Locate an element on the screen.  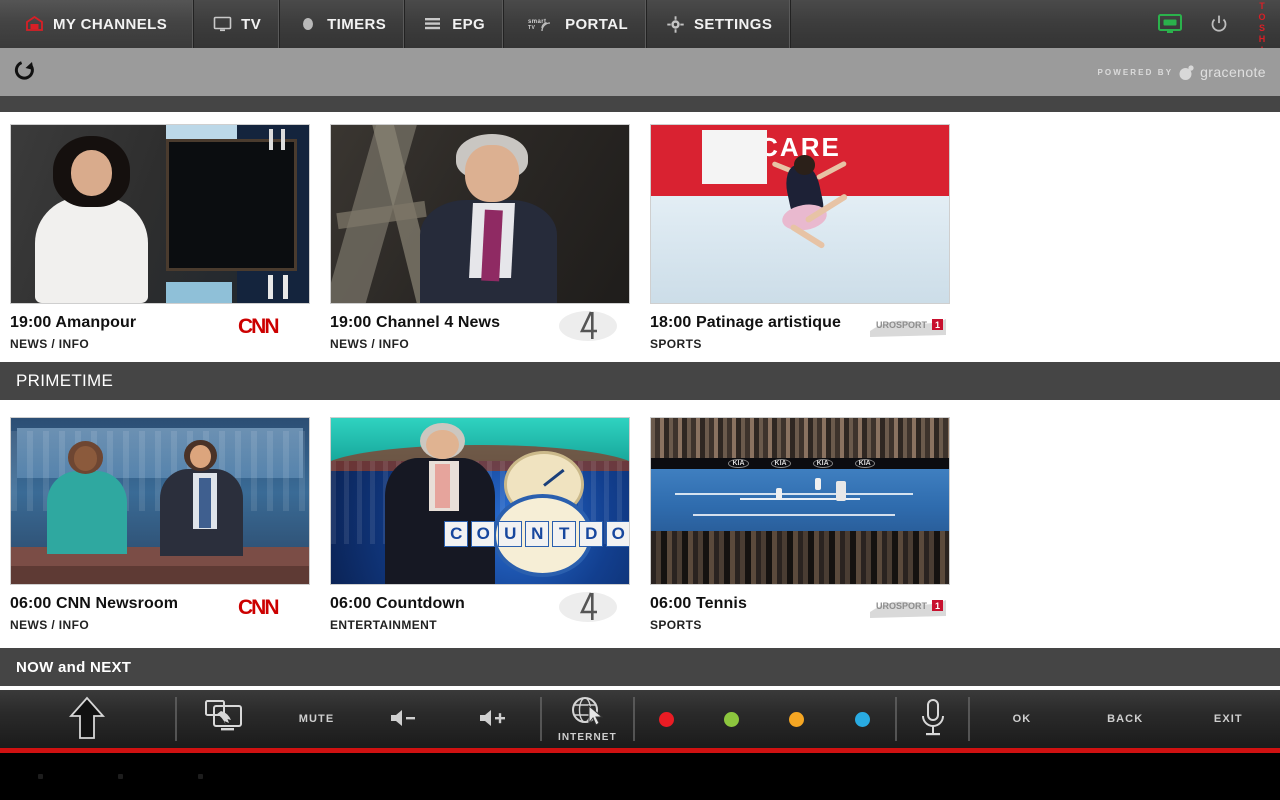
mute-label: MUTE is located at coordinates (316, 719).